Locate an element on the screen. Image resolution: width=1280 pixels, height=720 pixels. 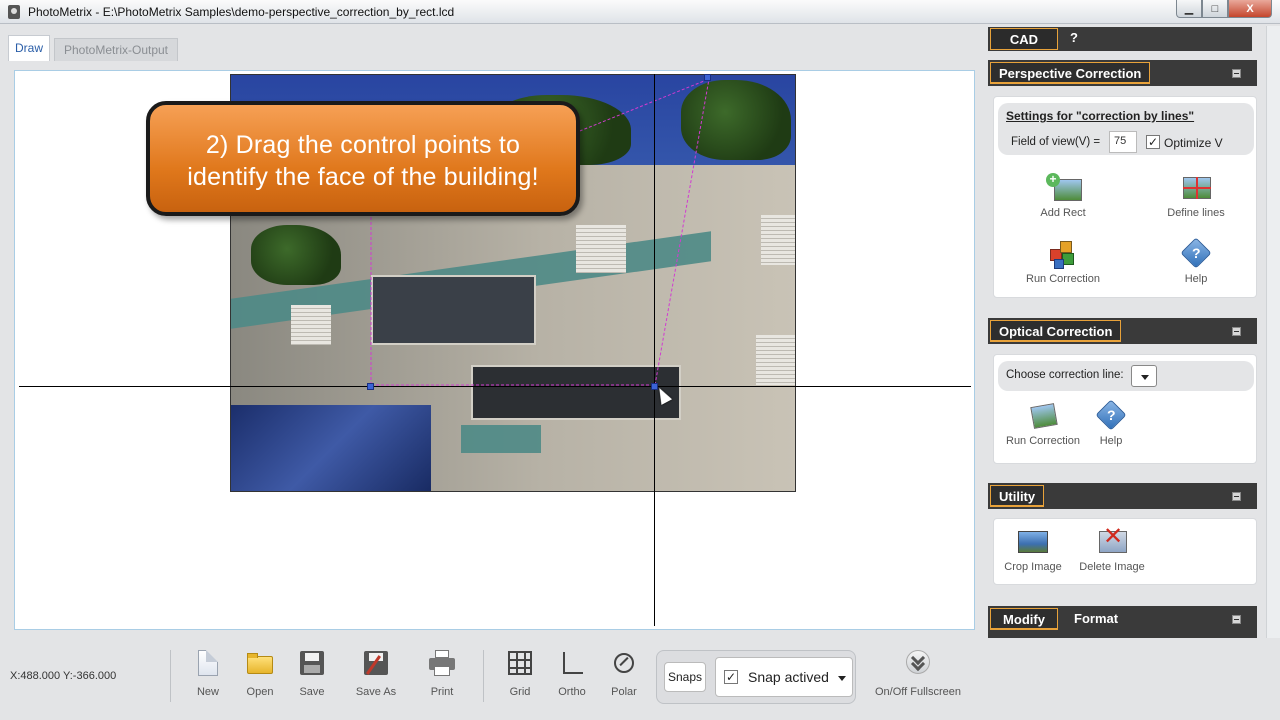
snap-group: Snaps ✓ Snap actived is located at coordinates (756, 677).